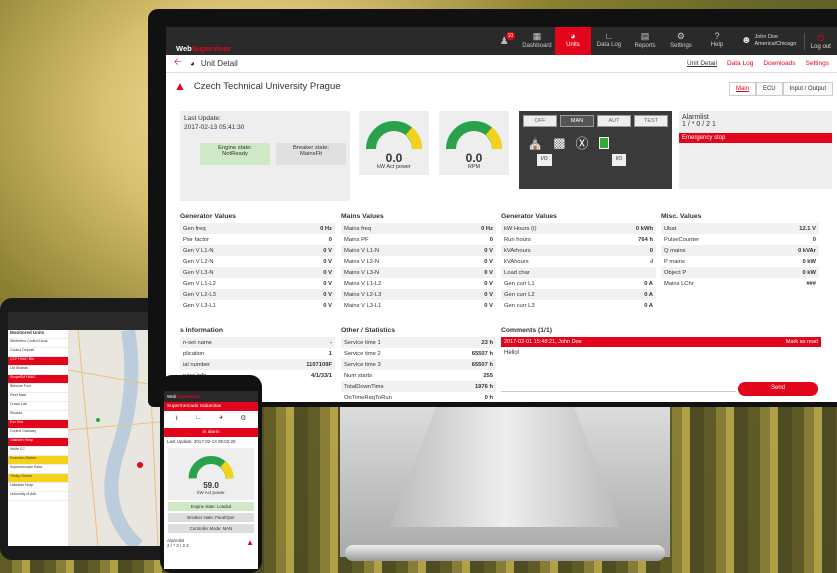 The image size is (837, 573). Describe the element at coordinates (488, 375) in the screenshot. I see `row-value: 255` at that location.